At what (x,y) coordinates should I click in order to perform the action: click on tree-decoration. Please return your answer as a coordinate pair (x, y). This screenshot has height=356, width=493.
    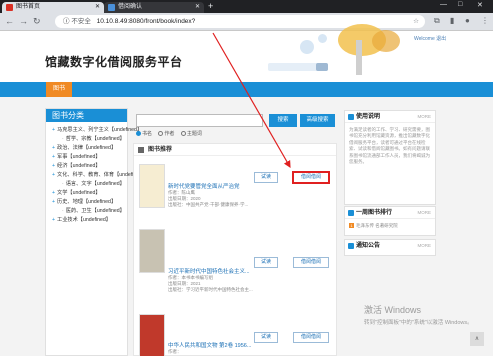
    Looking at the image, I should click on (386, 41).